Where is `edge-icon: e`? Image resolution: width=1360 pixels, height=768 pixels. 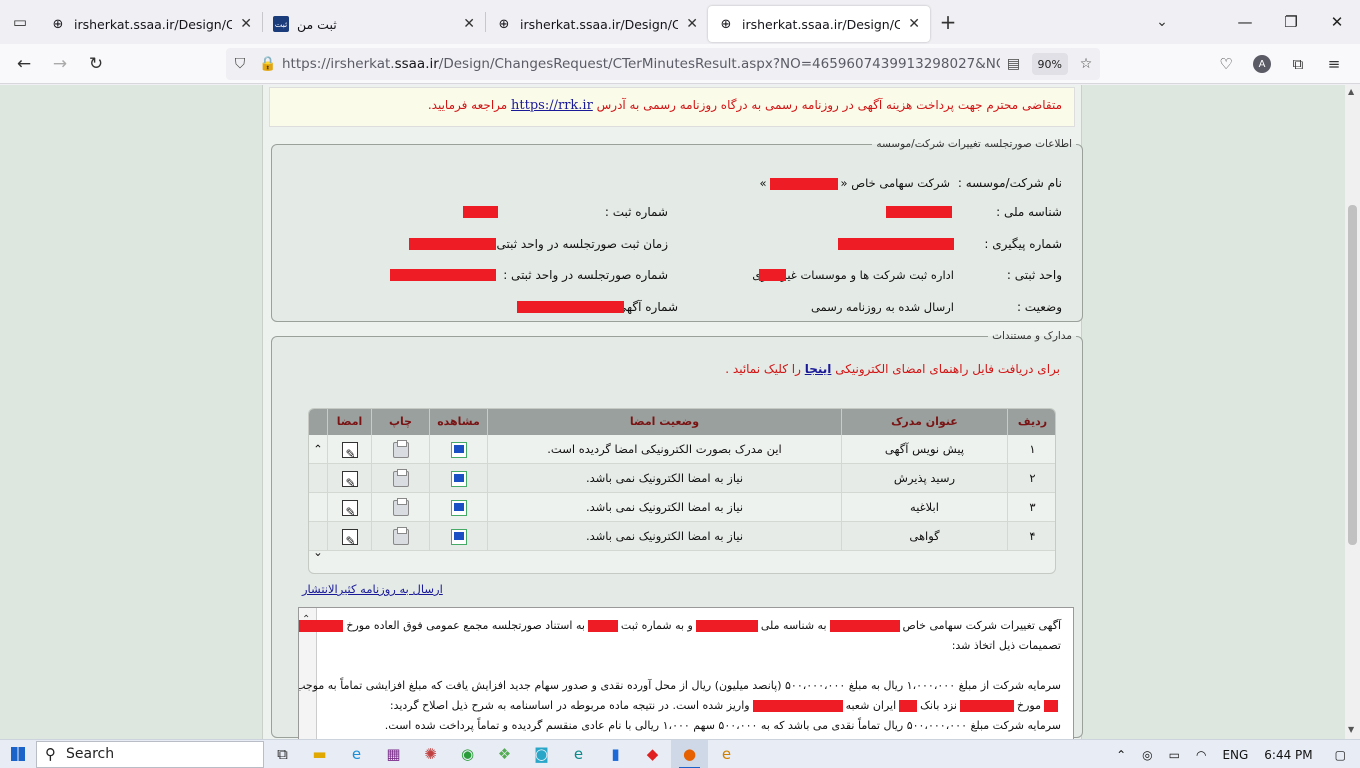 edge-icon: e is located at coordinates (578, 754).